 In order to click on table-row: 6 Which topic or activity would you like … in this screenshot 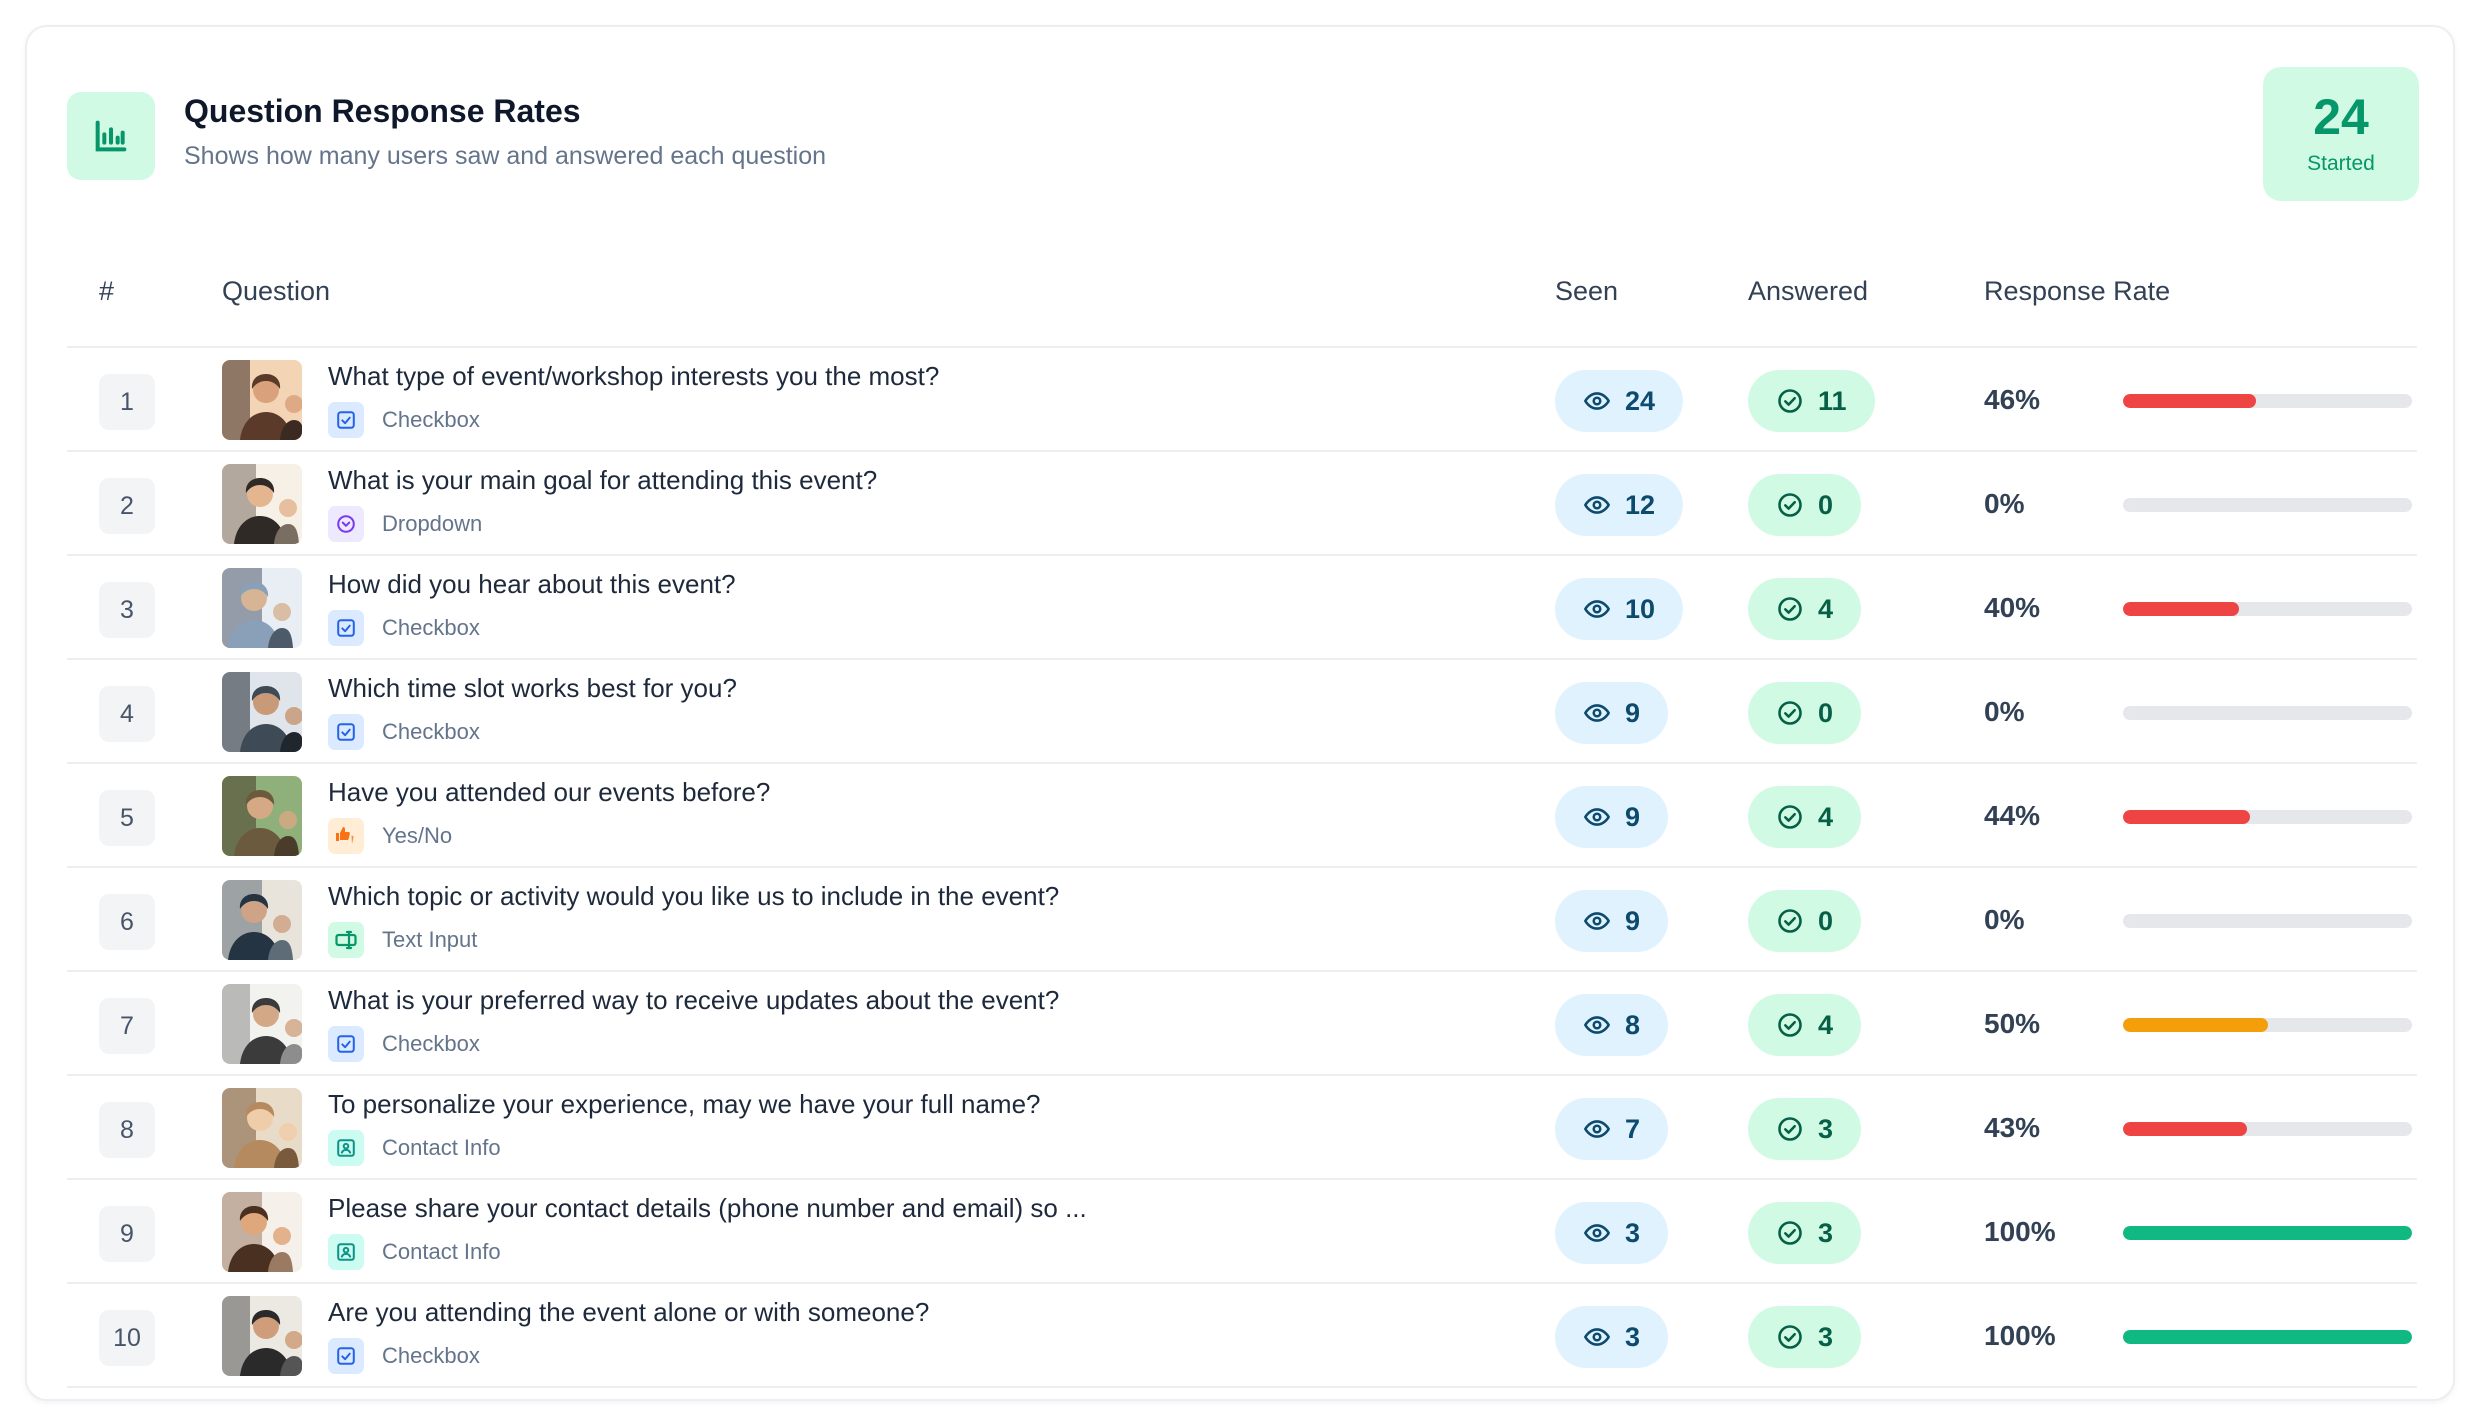, I will do `click(1242, 920)`.